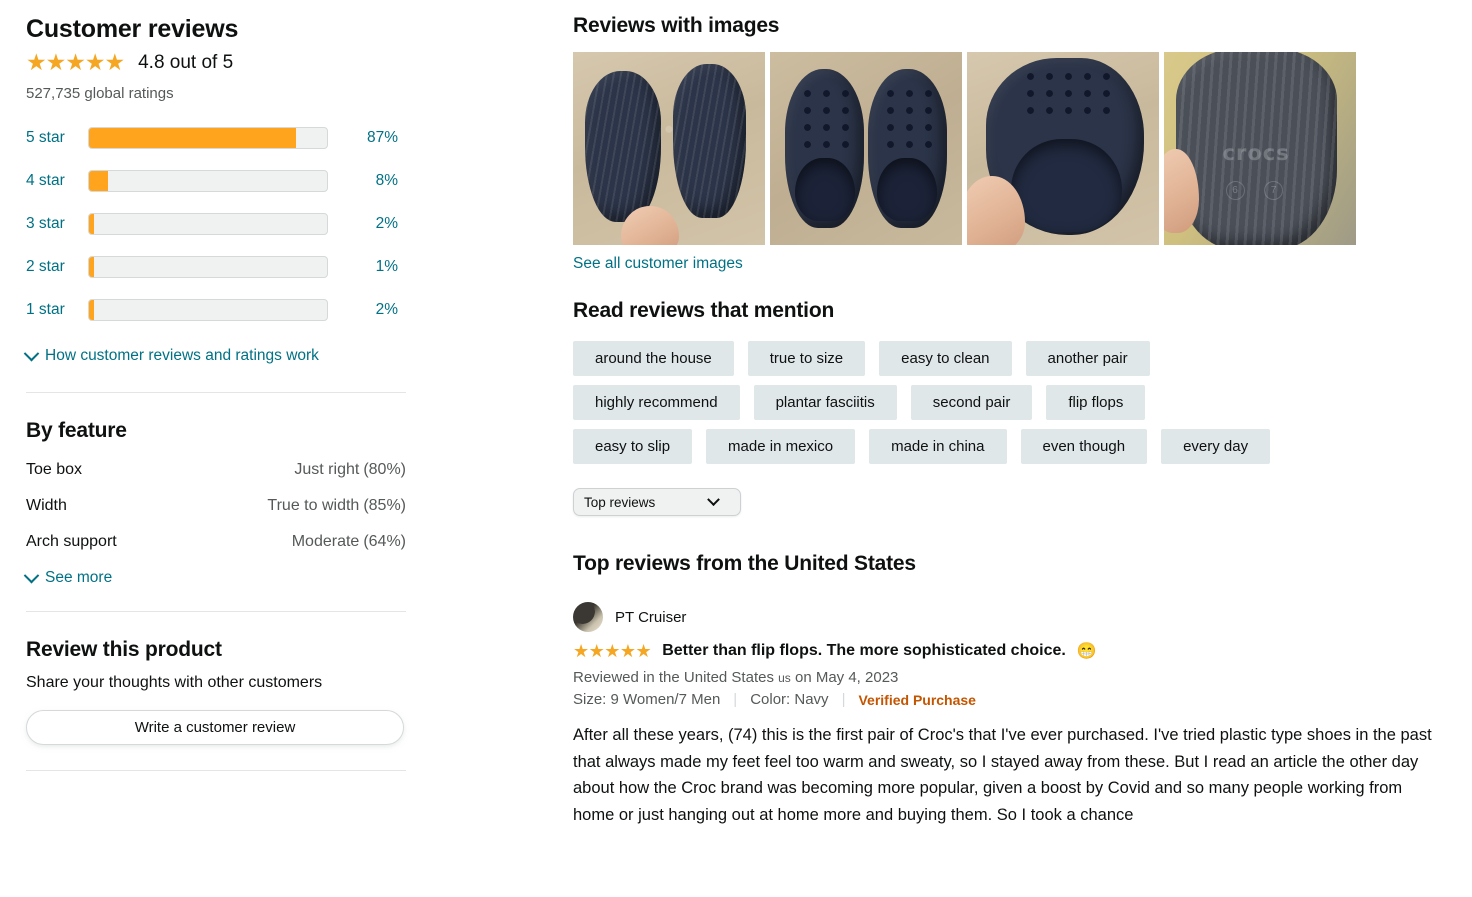 The image size is (1472, 897). What do you see at coordinates (57, 181) in the screenshot?
I see `histogram-star-label: 4 star` at bounding box center [57, 181].